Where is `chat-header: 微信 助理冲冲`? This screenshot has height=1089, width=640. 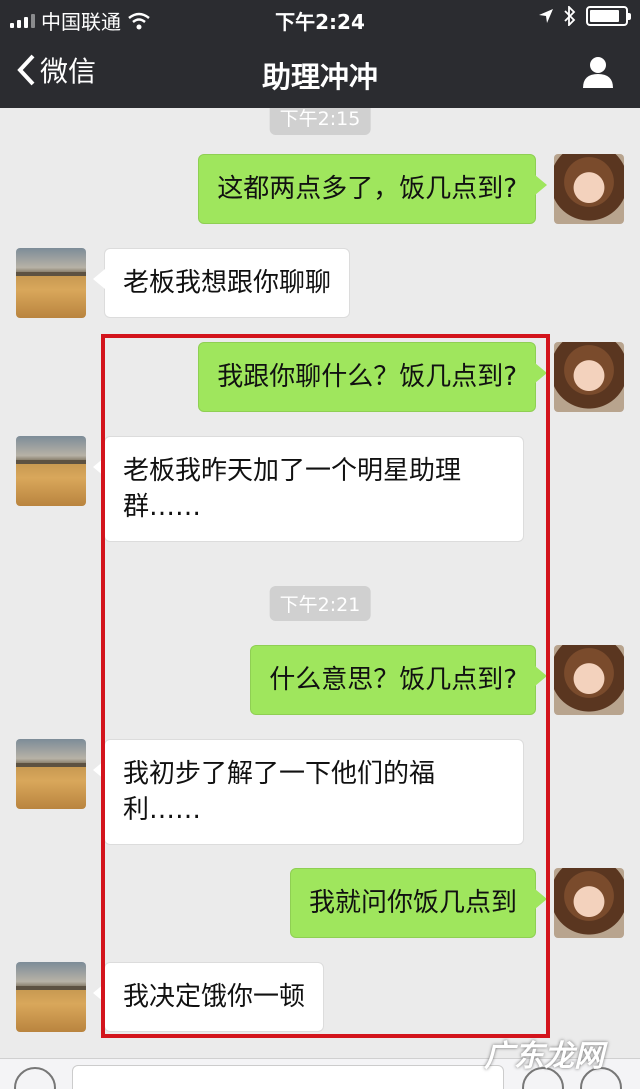
chat-header: 微信 助理冲冲 is located at coordinates (320, 72).